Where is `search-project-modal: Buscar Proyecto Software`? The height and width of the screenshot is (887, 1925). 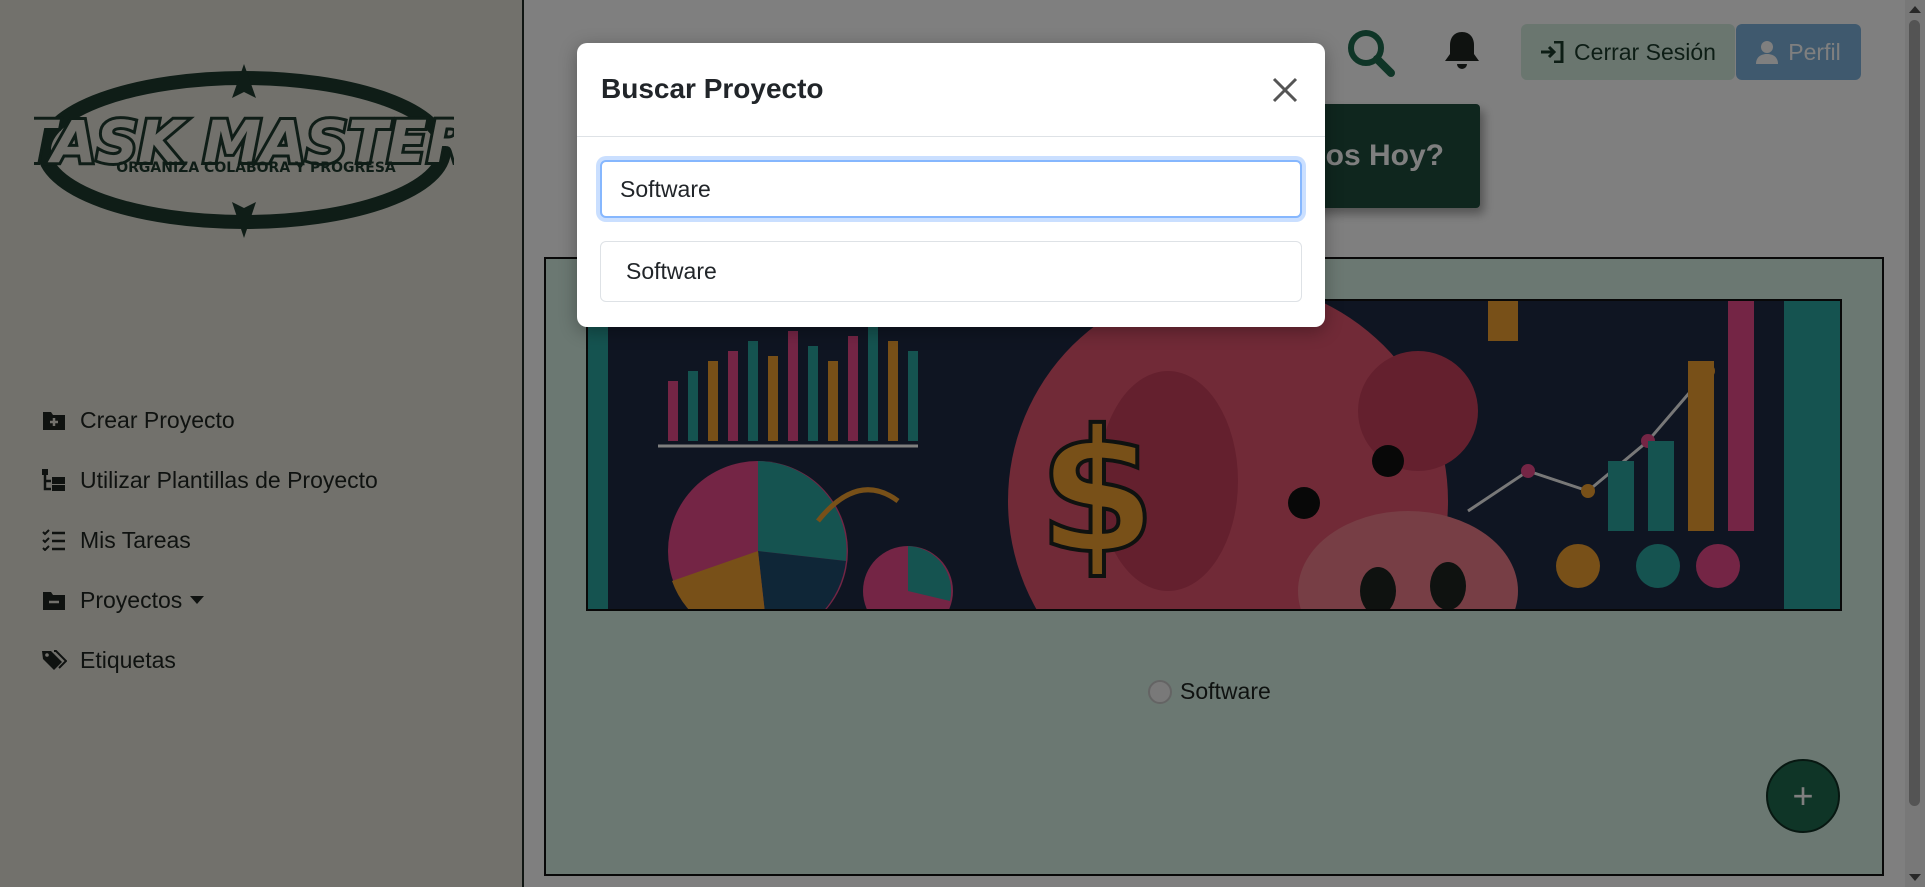 search-project-modal: Buscar Proyecto Software is located at coordinates (951, 185).